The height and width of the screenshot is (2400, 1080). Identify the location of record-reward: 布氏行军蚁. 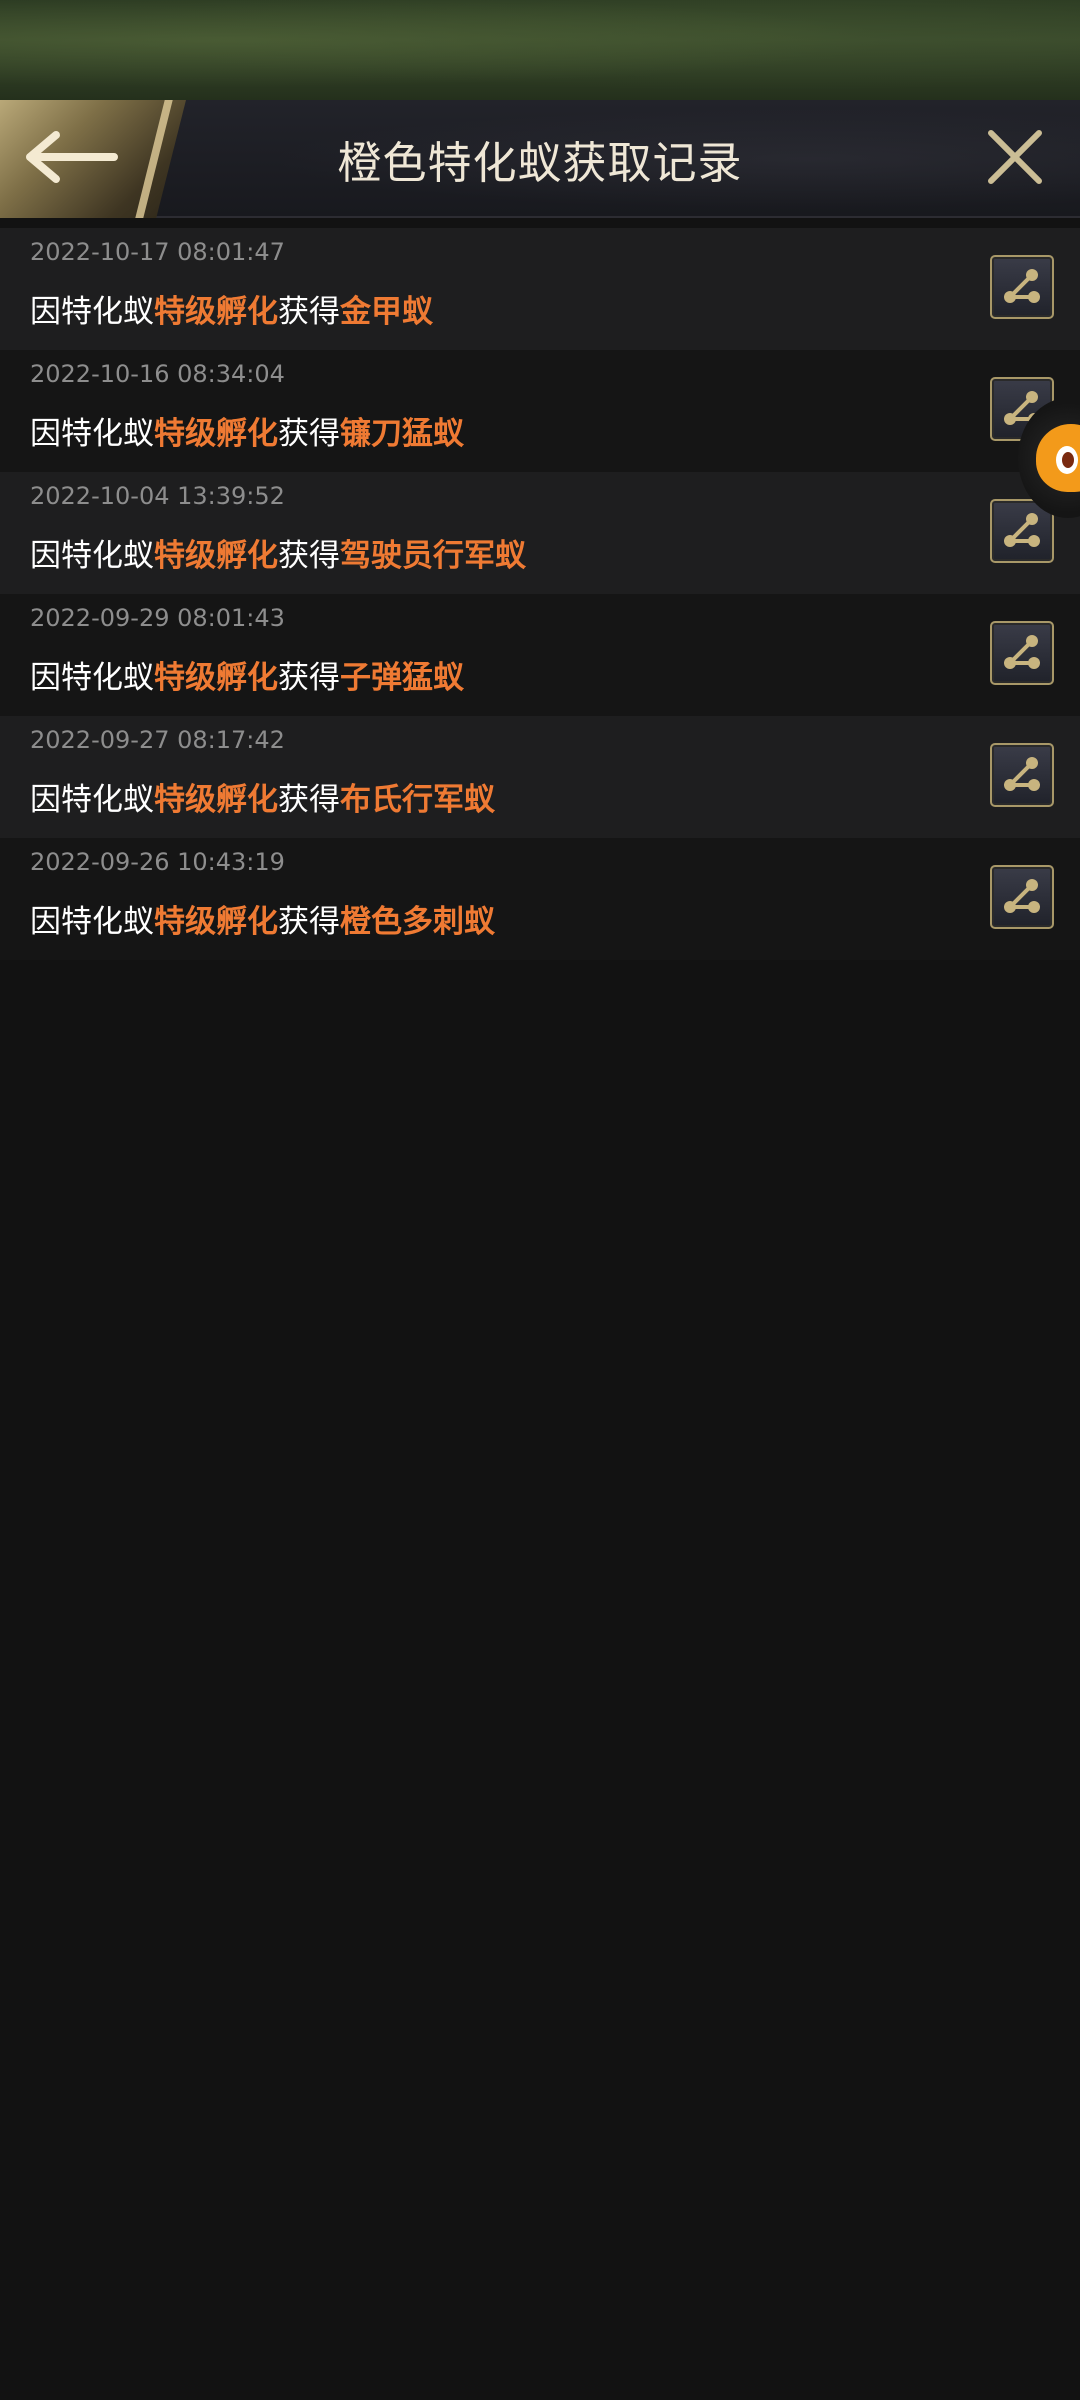
(417, 800).